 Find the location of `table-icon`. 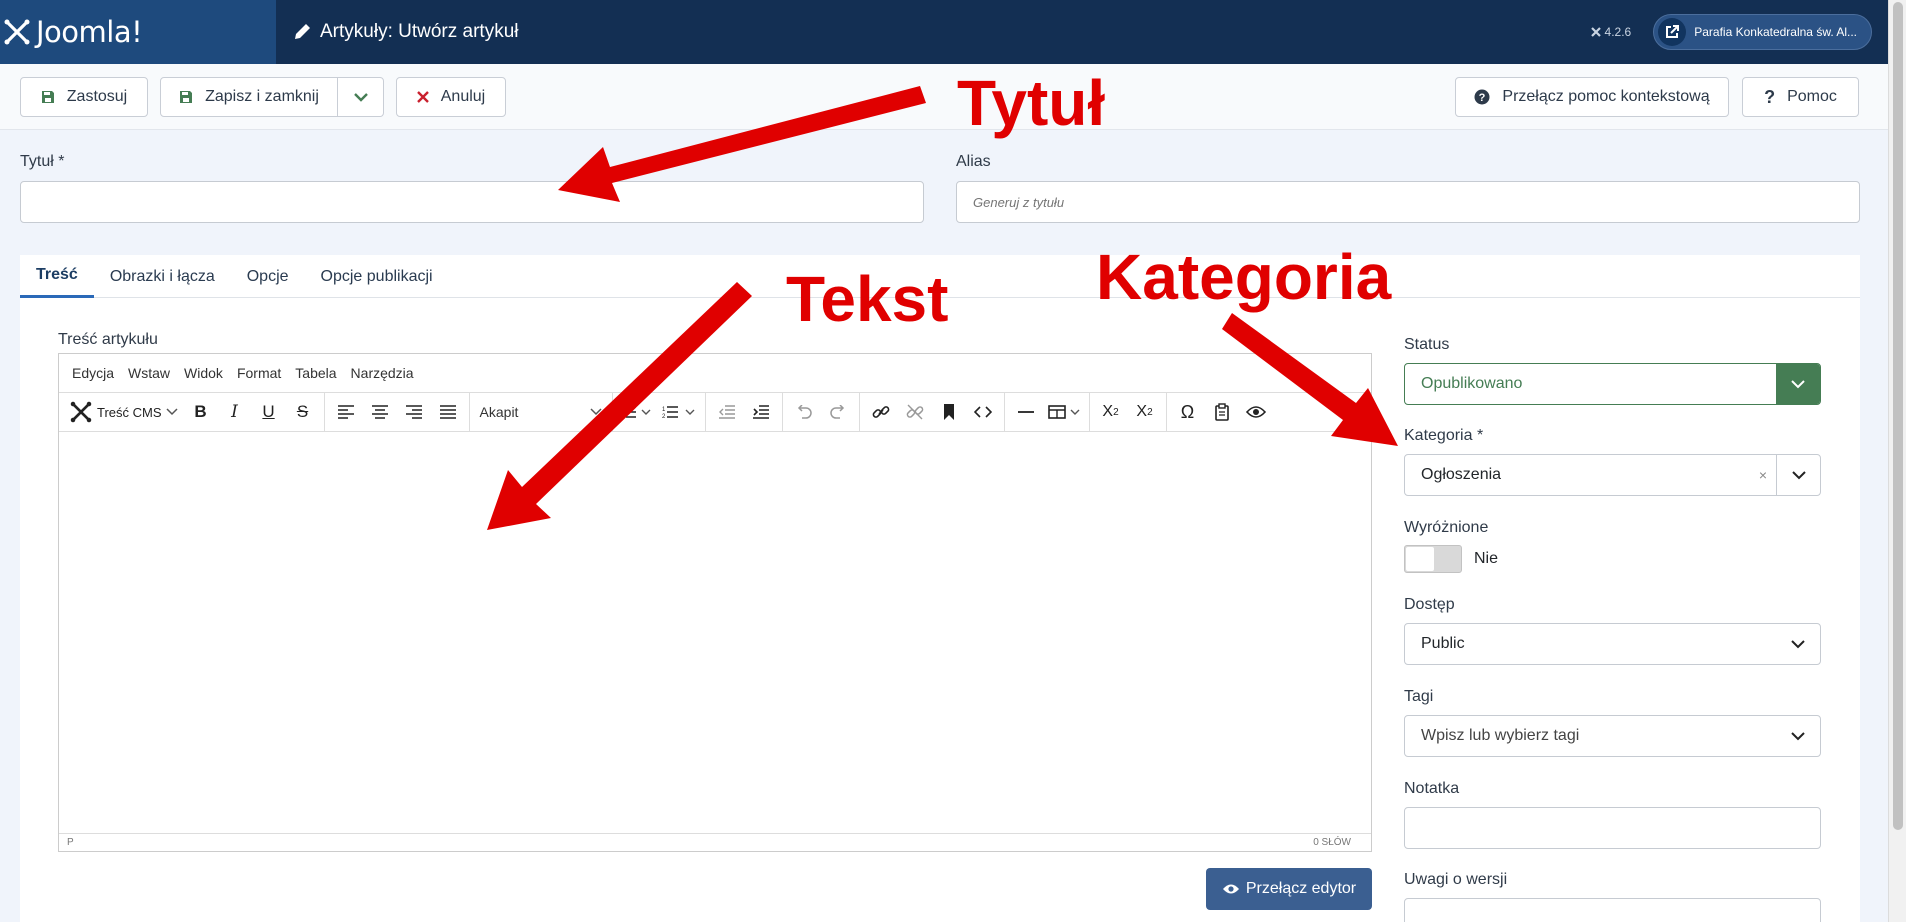

table-icon is located at coordinates (1064, 412).